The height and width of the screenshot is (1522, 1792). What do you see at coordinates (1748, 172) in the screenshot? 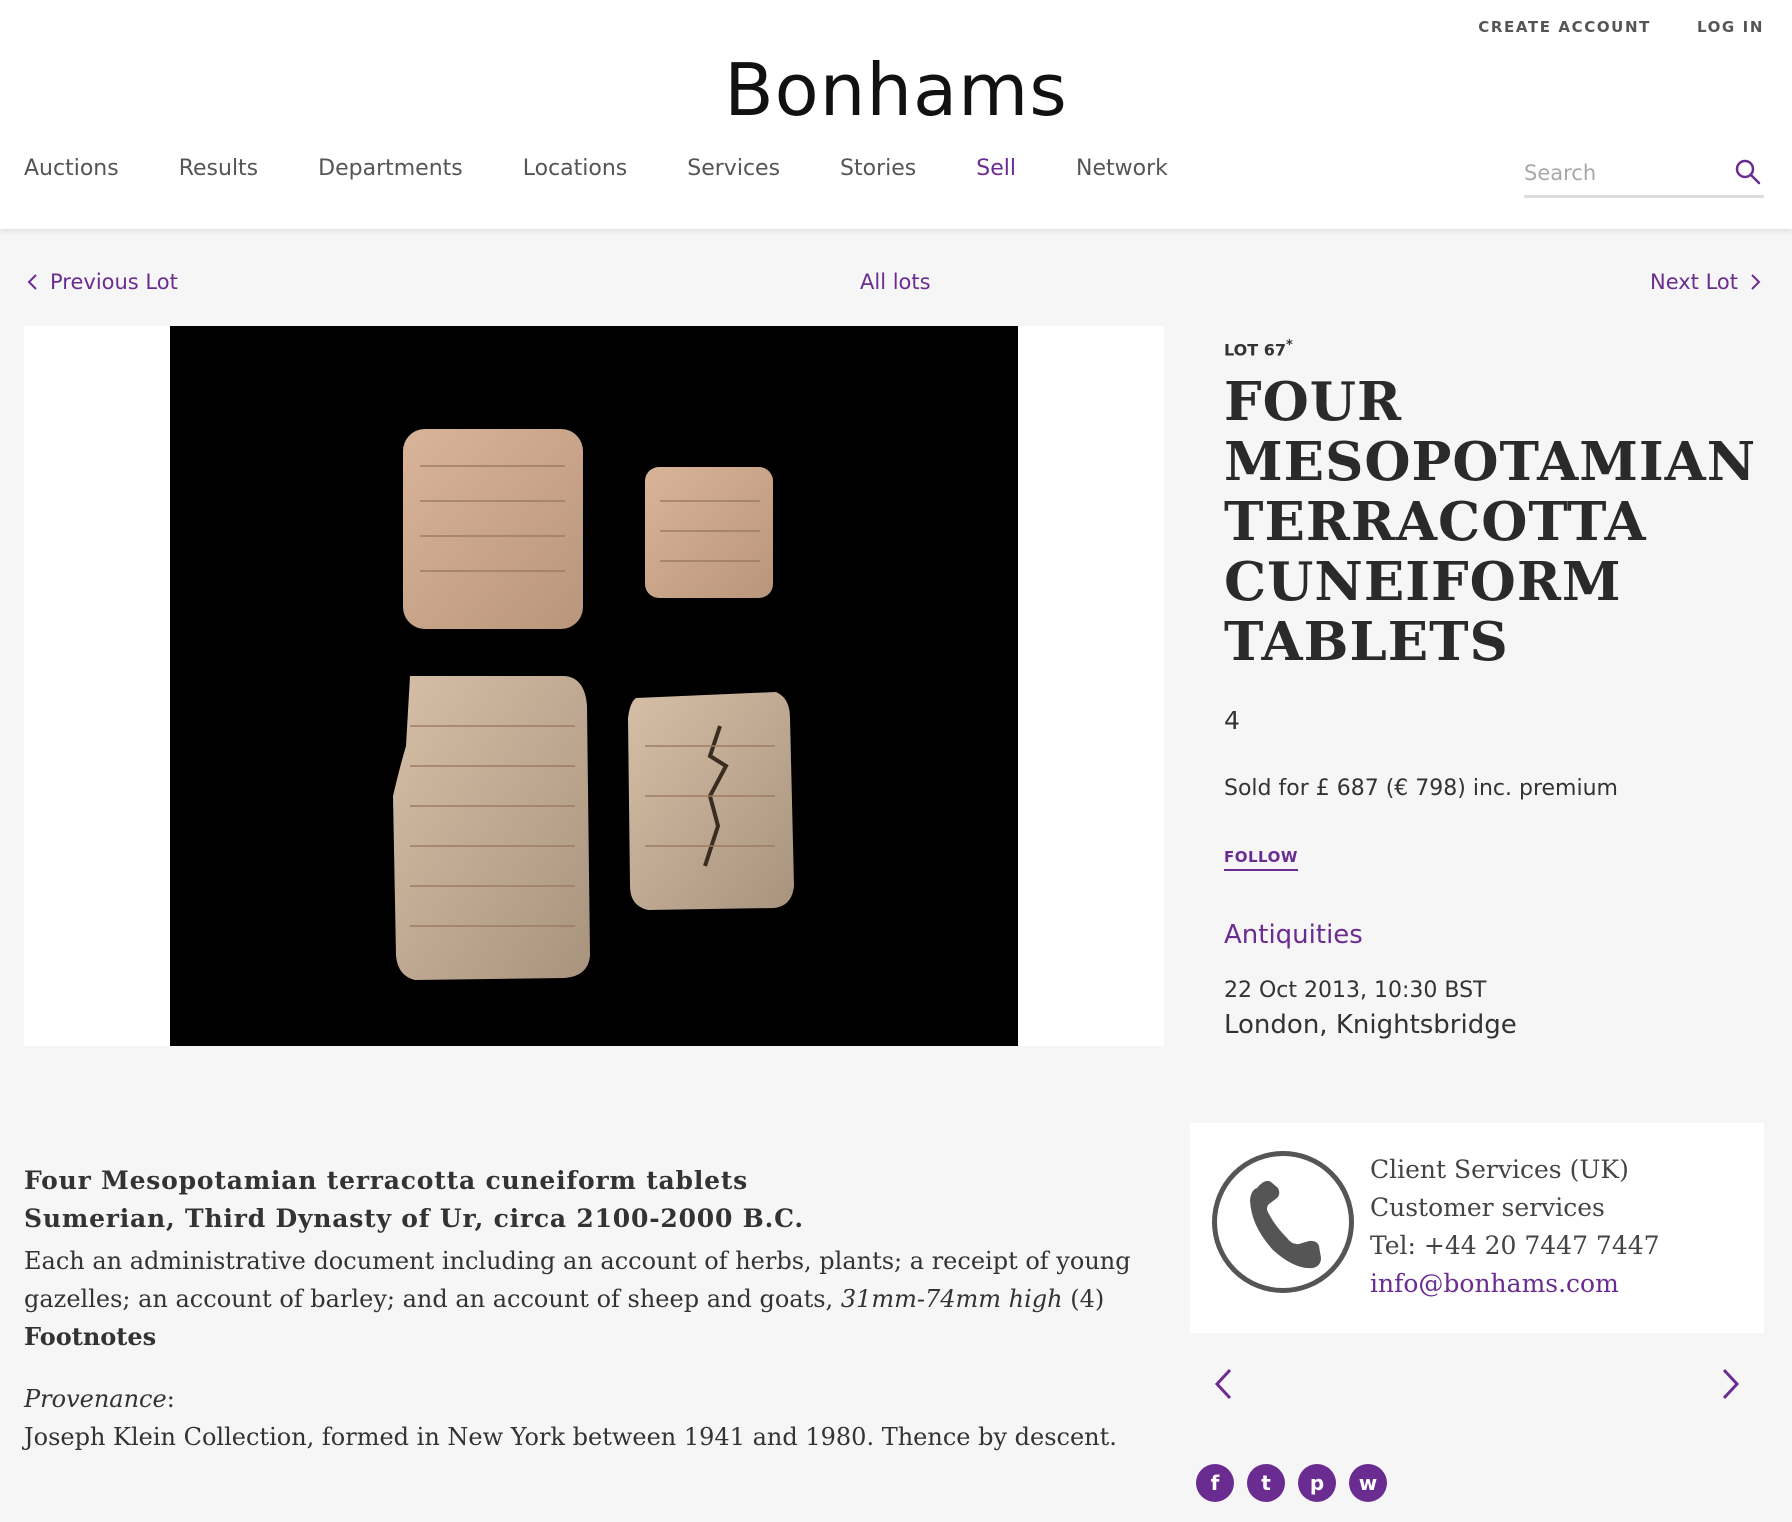
I see `search-icon` at bounding box center [1748, 172].